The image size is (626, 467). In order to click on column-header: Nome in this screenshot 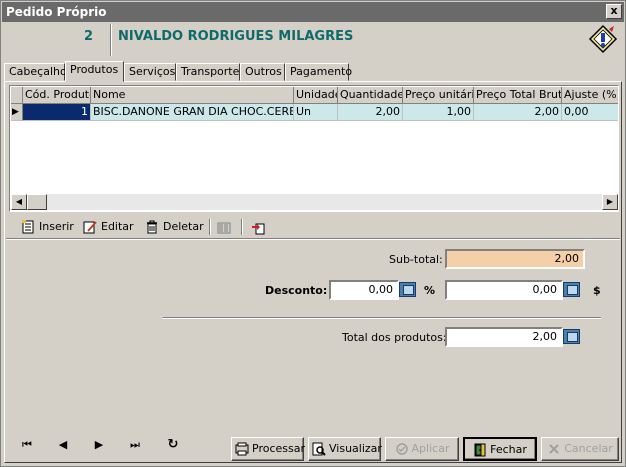, I will do `click(192, 95)`.